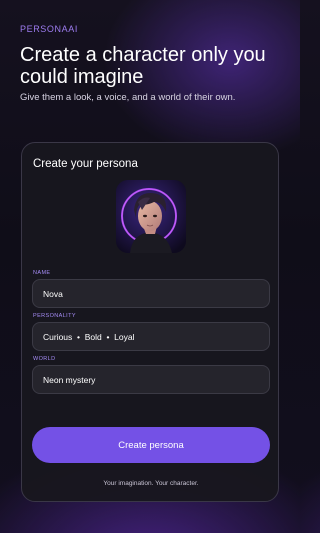 This screenshot has height=533, width=320. Describe the element at coordinates (53, 293) in the screenshot. I see `name-value: Nova` at that location.